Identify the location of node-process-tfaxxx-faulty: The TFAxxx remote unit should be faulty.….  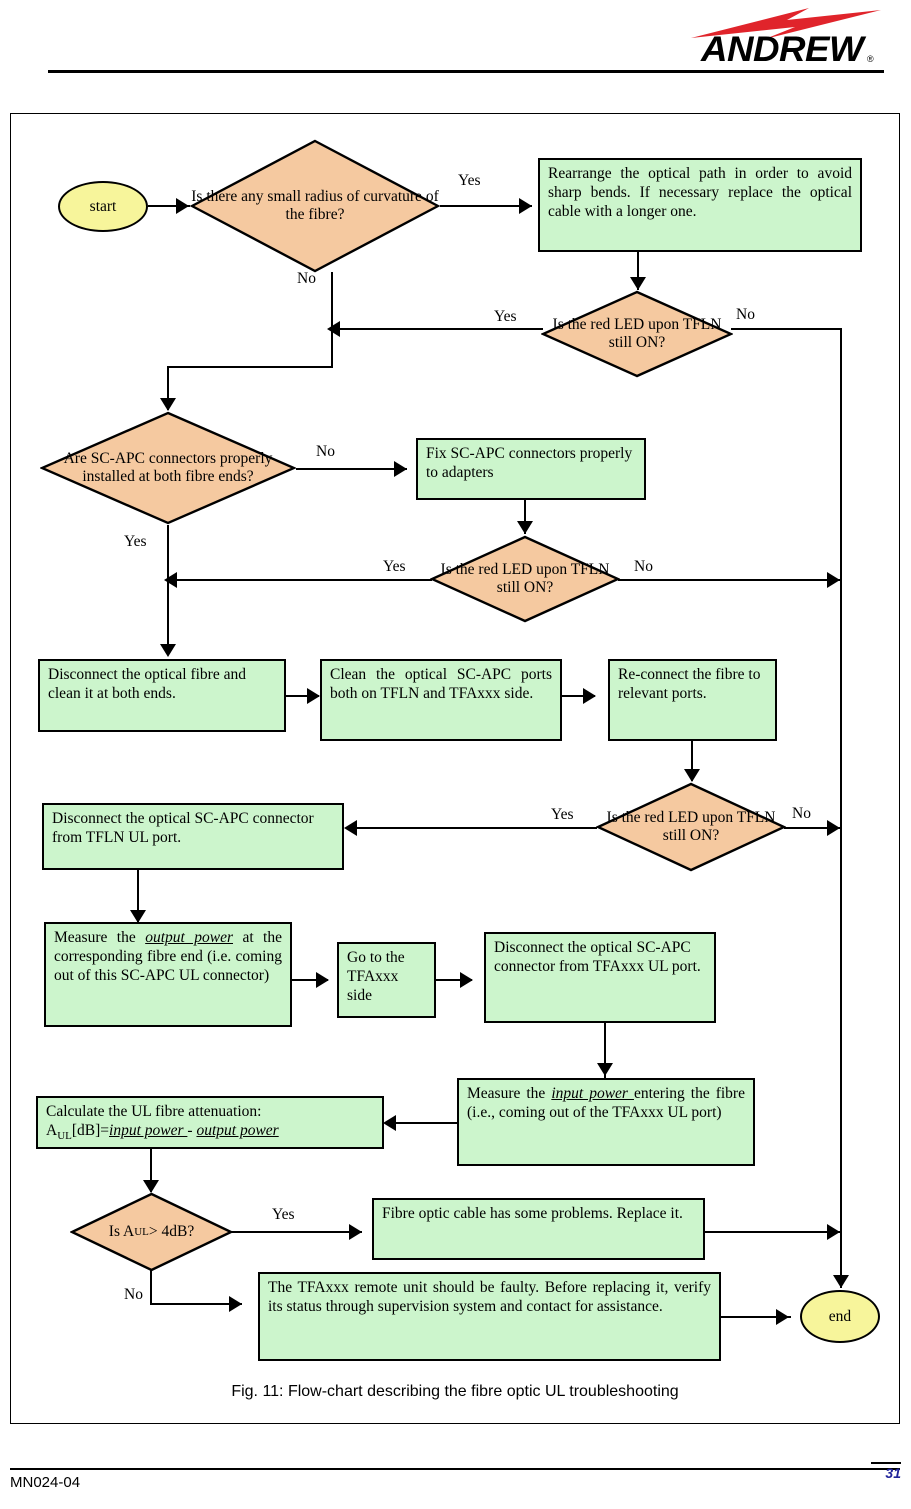
(489, 1316).